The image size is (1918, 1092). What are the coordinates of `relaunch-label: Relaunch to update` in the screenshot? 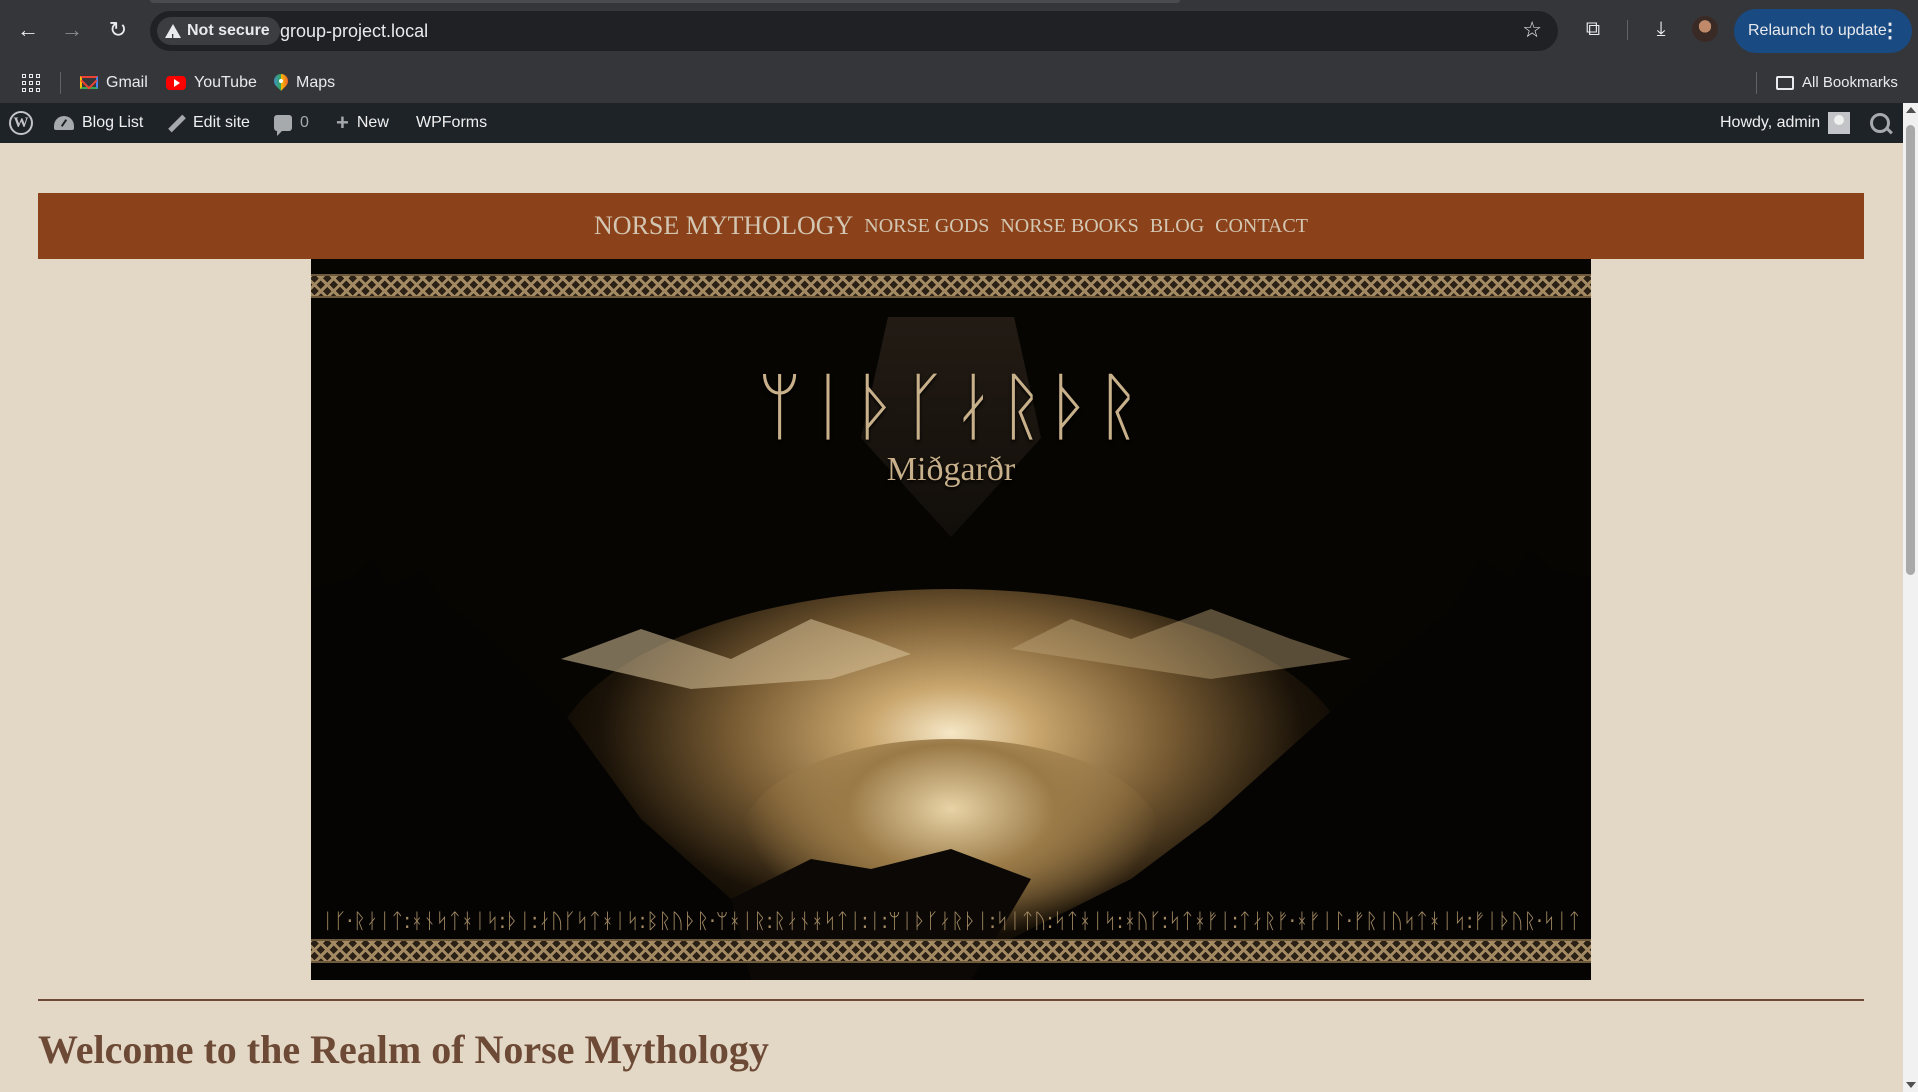 It's located at (1817, 30).